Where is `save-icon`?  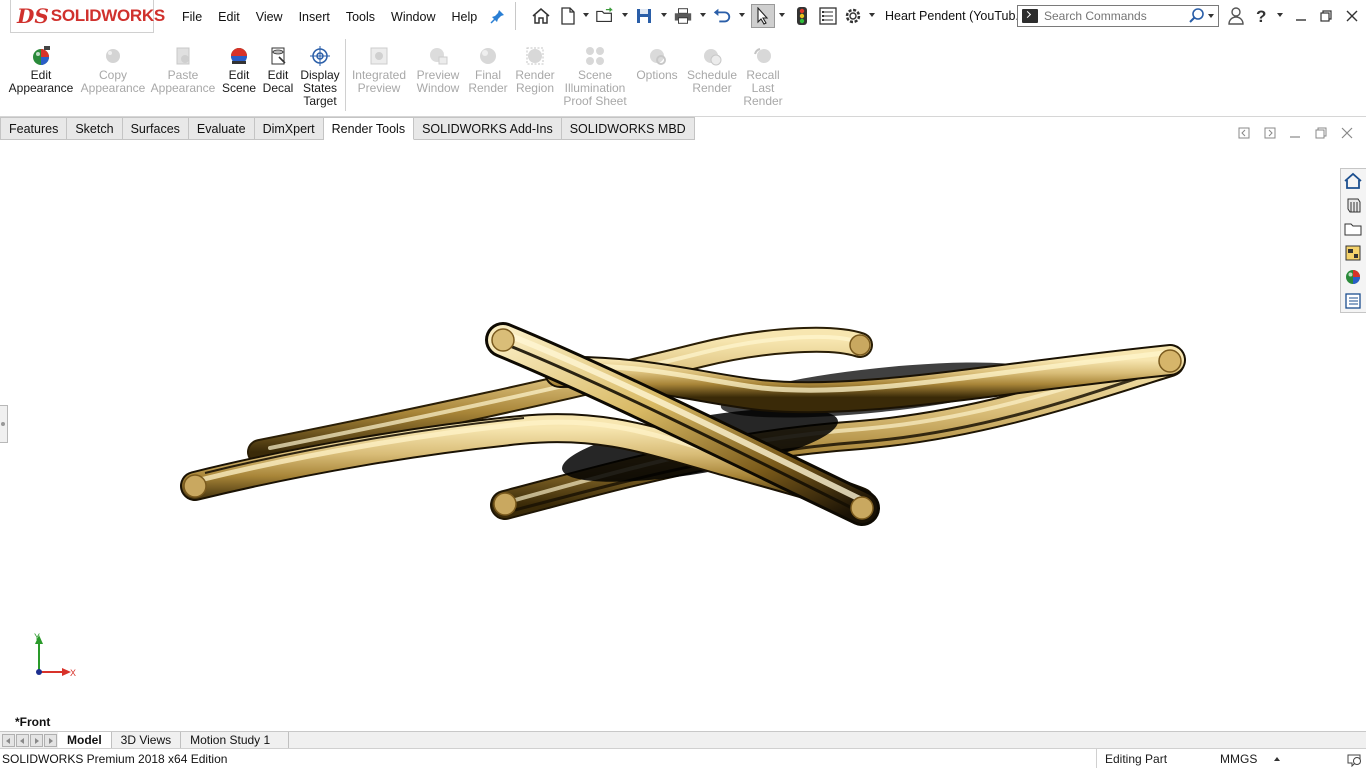 save-icon is located at coordinates (644, 16).